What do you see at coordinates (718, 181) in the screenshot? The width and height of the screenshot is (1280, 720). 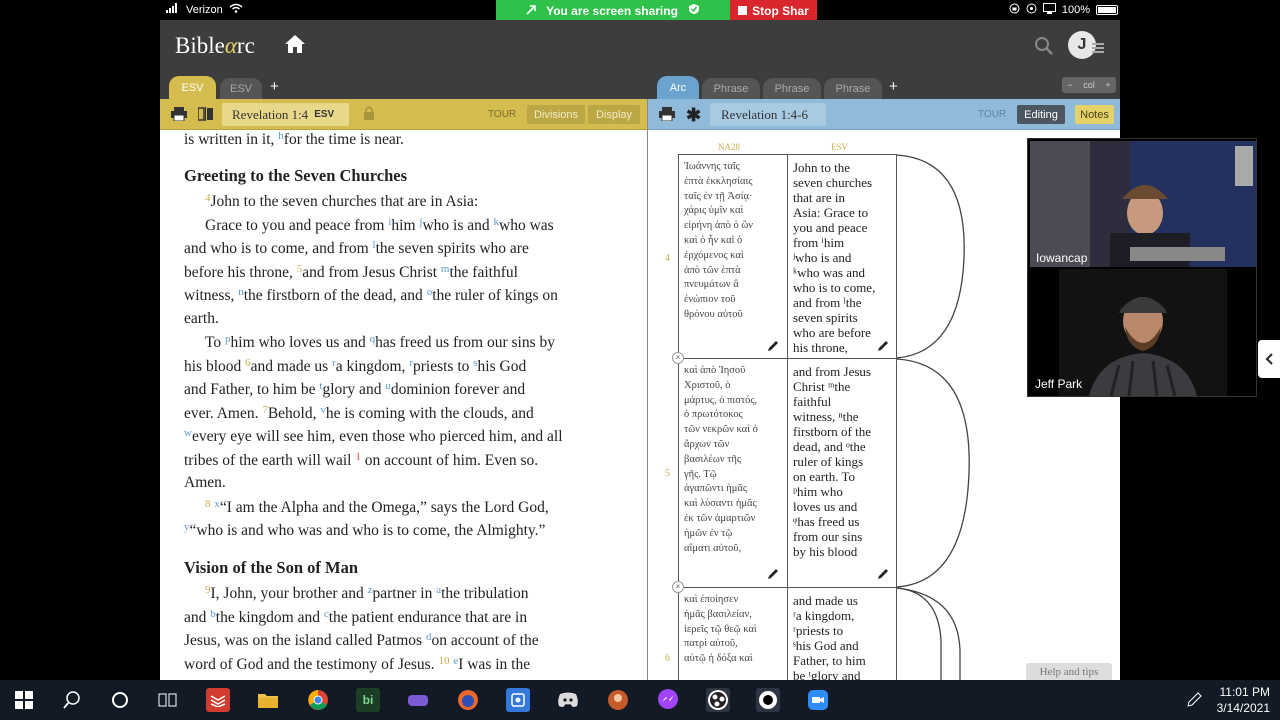 I see `greek-line: ἑπτὰ ἐκκλησίαις` at bounding box center [718, 181].